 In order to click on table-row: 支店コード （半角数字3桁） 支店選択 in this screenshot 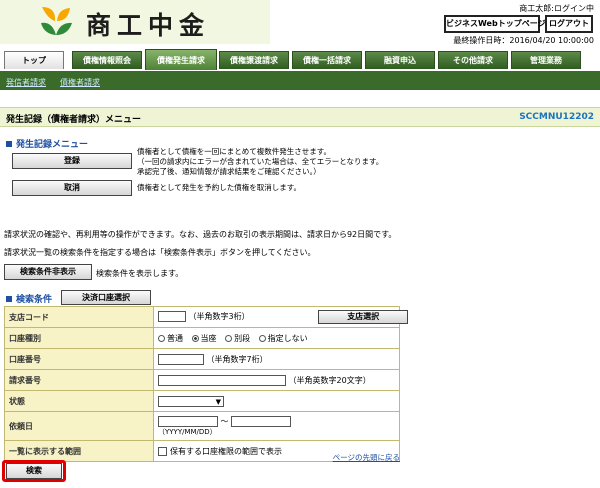, I will do `click(206, 317)`.